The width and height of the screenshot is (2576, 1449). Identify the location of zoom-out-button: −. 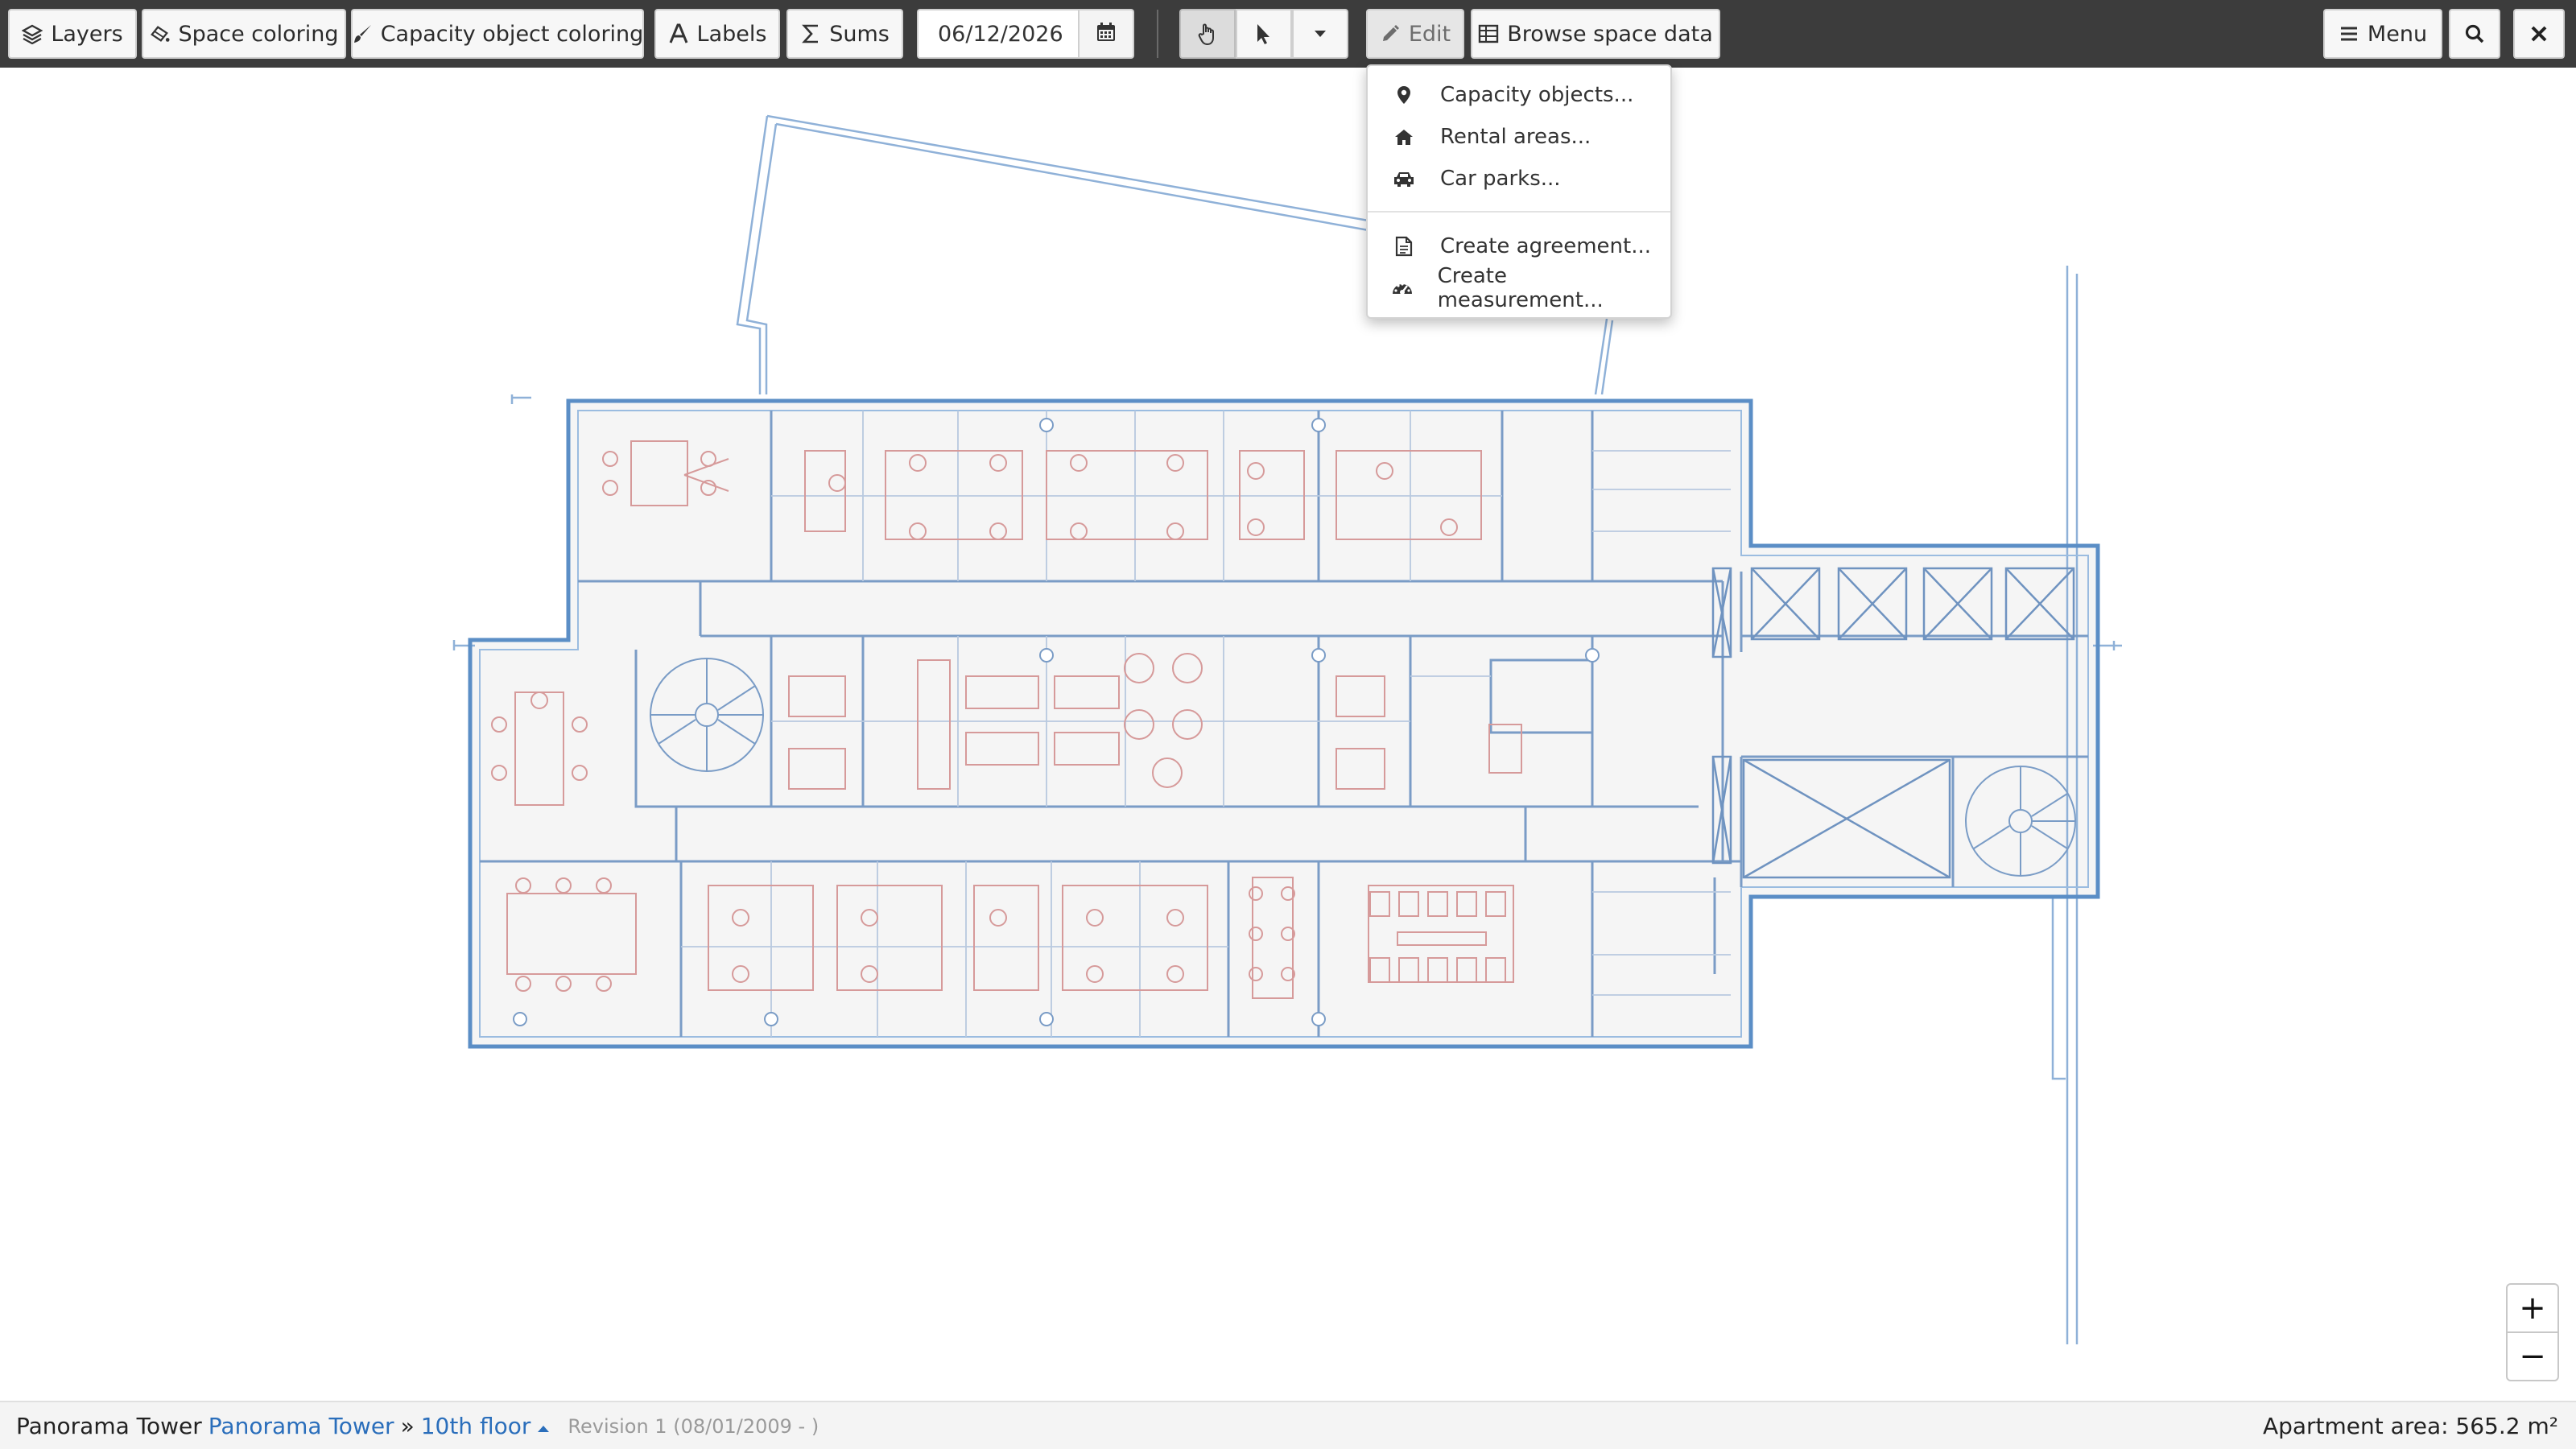
(2532, 1356).